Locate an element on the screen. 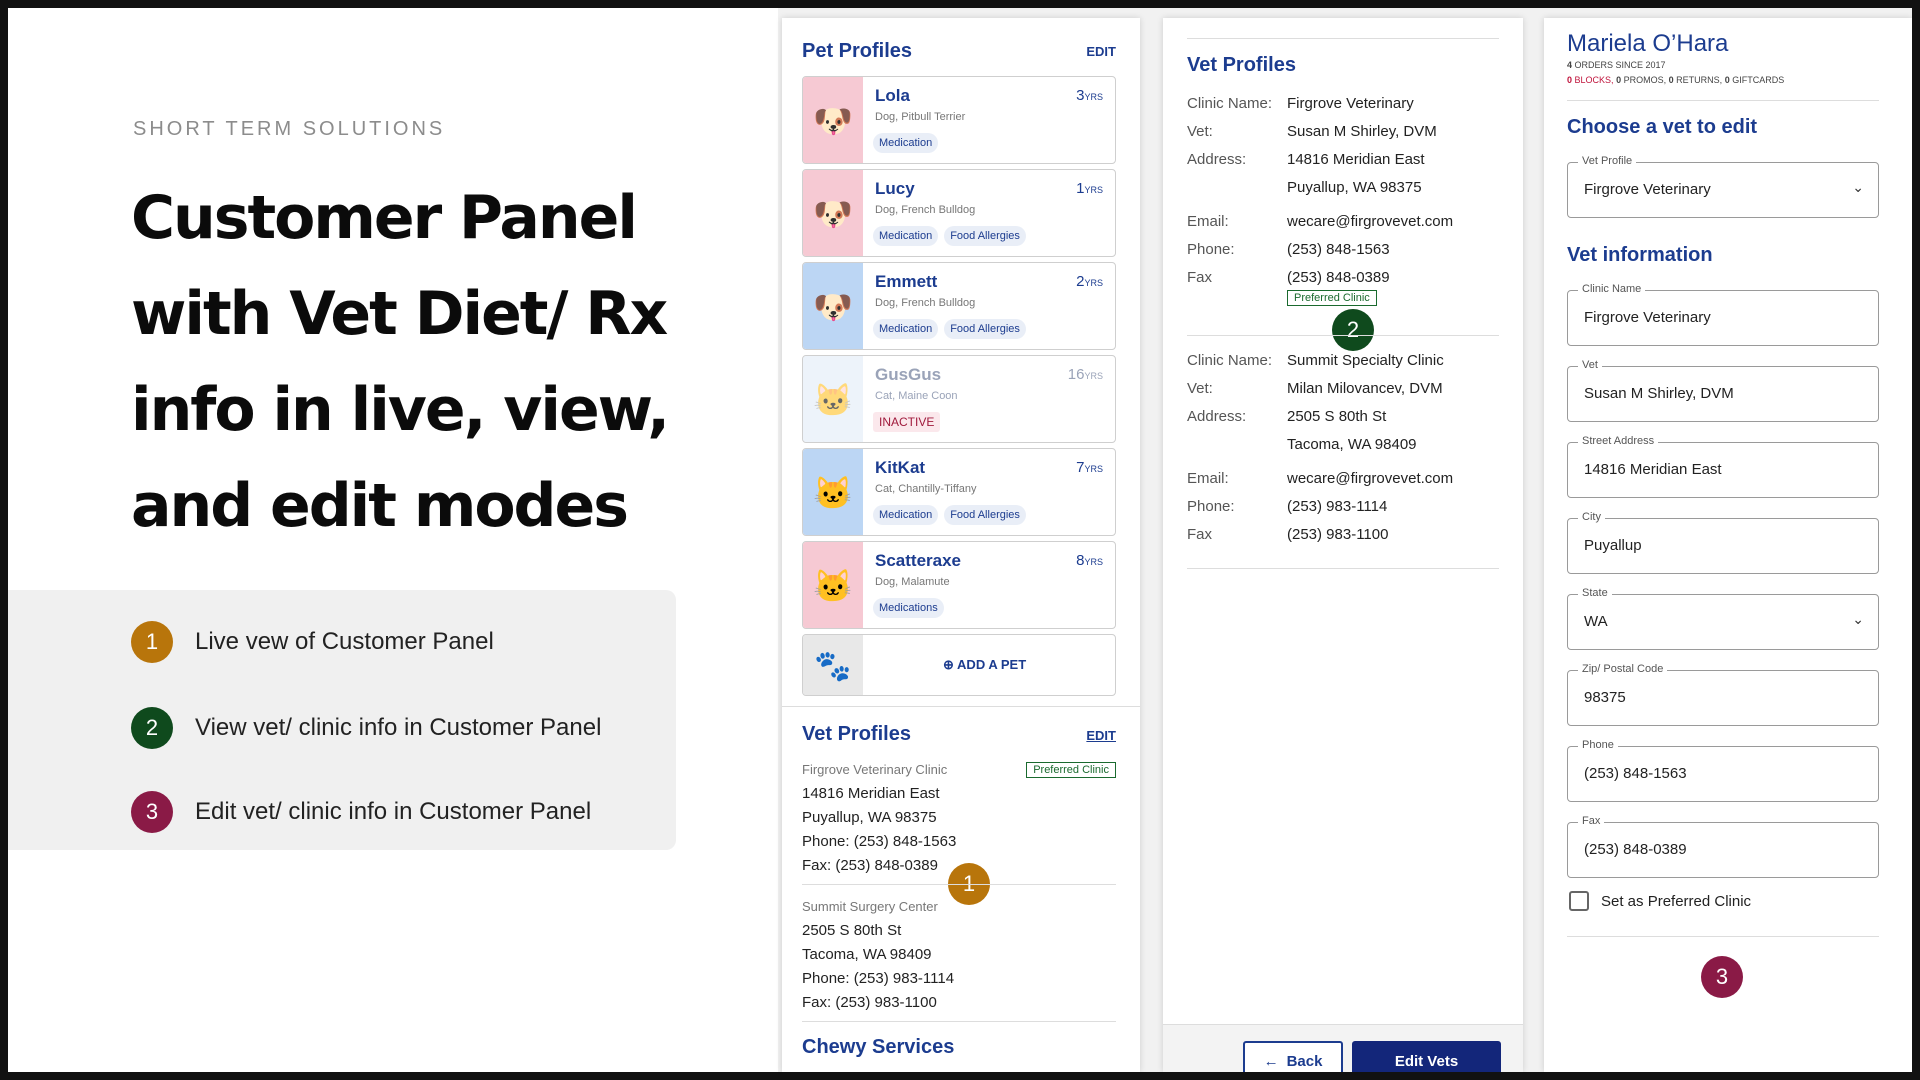  customer-name: Mariela O’Hara is located at coordinates (1648, 43).